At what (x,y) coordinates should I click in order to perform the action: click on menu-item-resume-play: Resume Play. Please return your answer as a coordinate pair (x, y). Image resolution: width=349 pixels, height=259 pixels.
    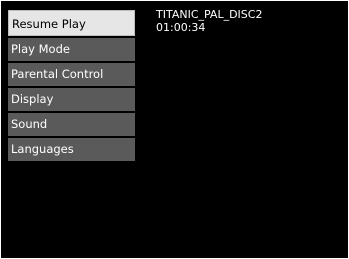
    Looking at the image, I should click on (71, 23).